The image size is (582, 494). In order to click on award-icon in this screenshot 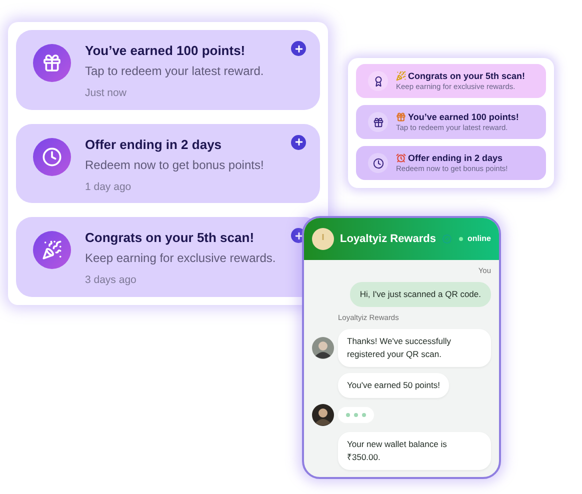, I will do `click(378, 81)`.